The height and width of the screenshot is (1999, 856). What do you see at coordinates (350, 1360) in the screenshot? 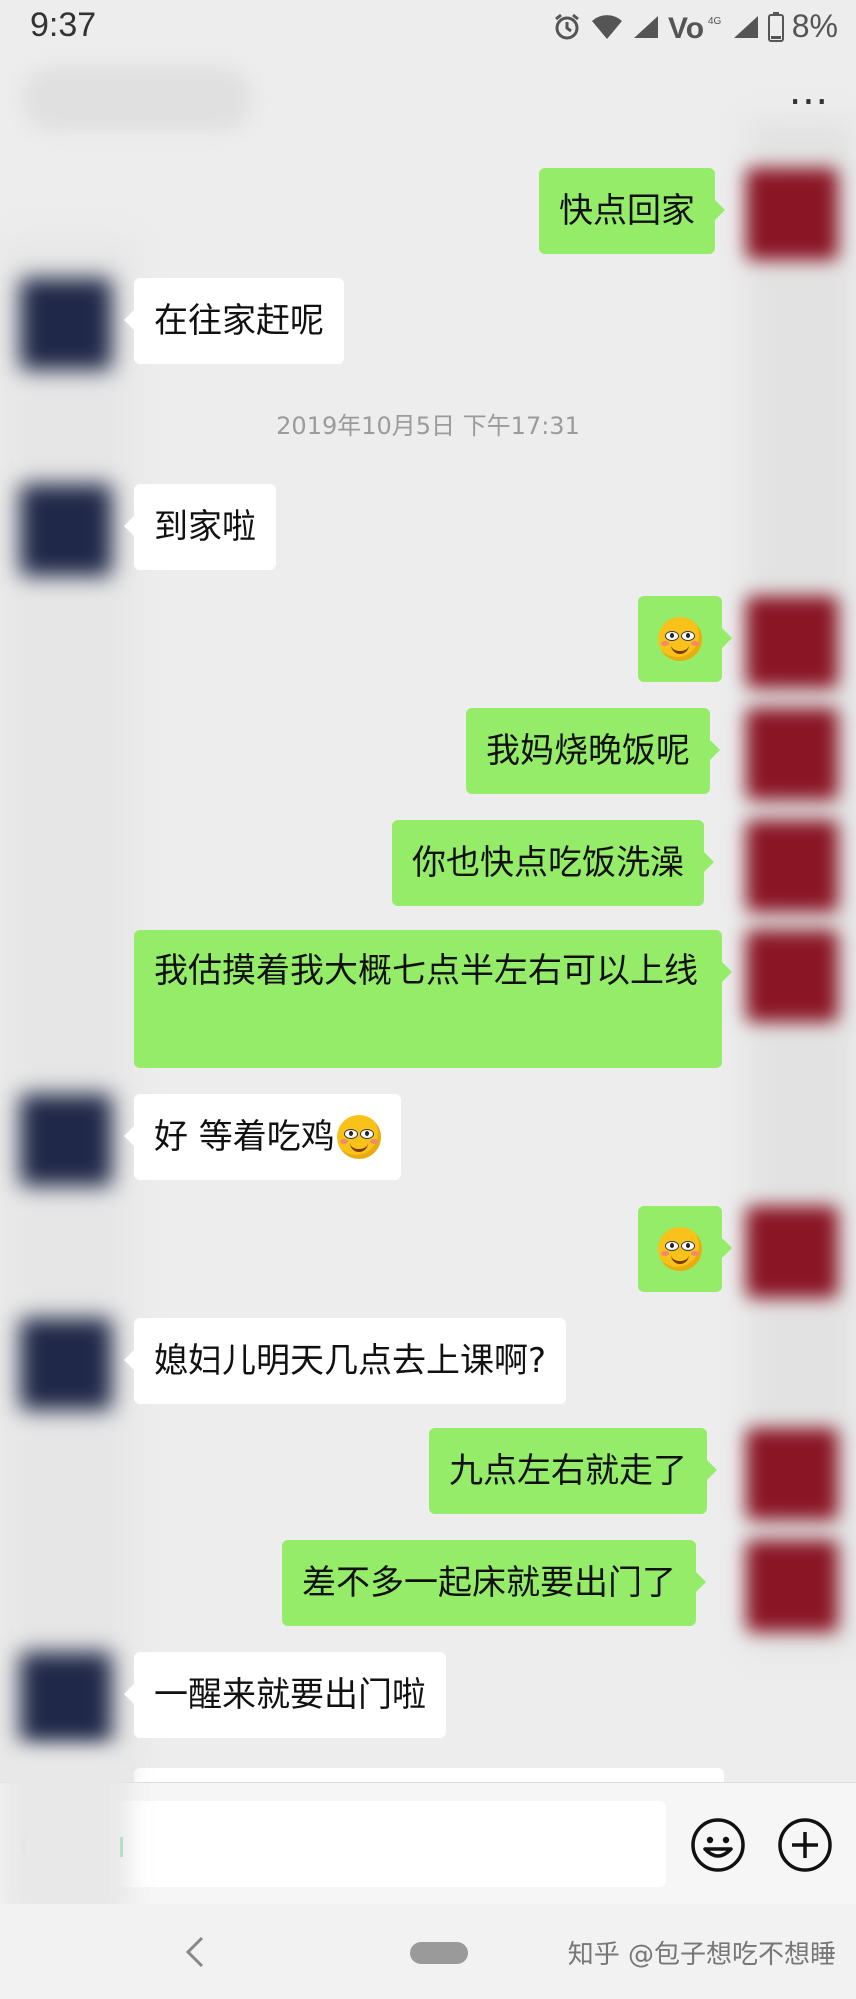
I see `message-text: 媳妇儿明天几点去上课啊?` at bounding box center [350, 1360].